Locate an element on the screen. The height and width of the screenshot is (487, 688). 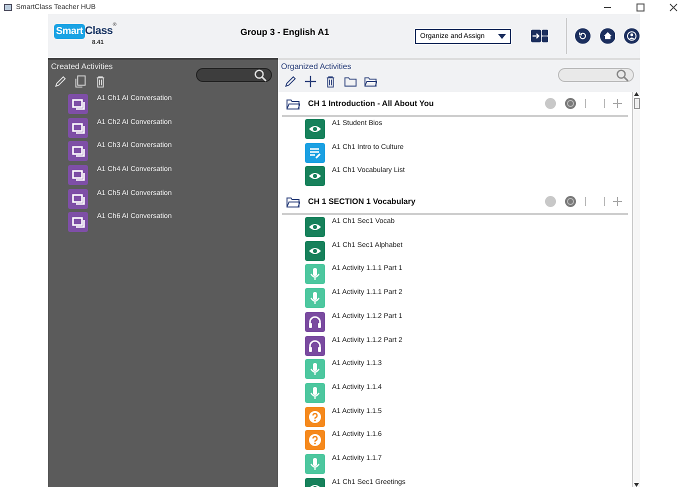
layout-toggle-icon is located at coordinates (539, 36).